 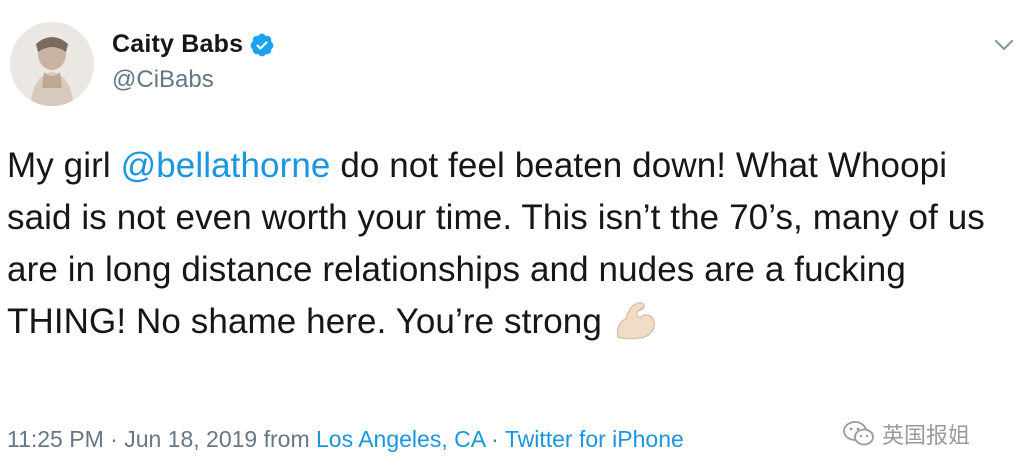 I want to click on verified-badge-icon, so click(x=262, y=44).